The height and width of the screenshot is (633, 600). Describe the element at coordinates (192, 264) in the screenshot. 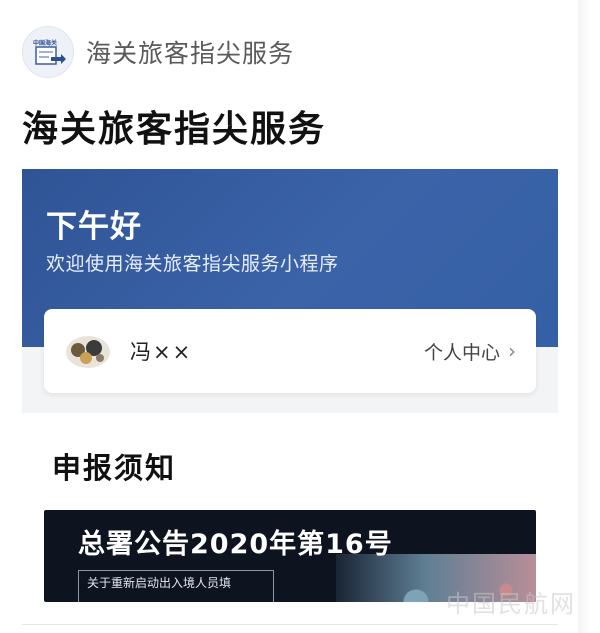

I see `welcome-text: 欢迎使用海关旅客指尖服务小程序` at that location.